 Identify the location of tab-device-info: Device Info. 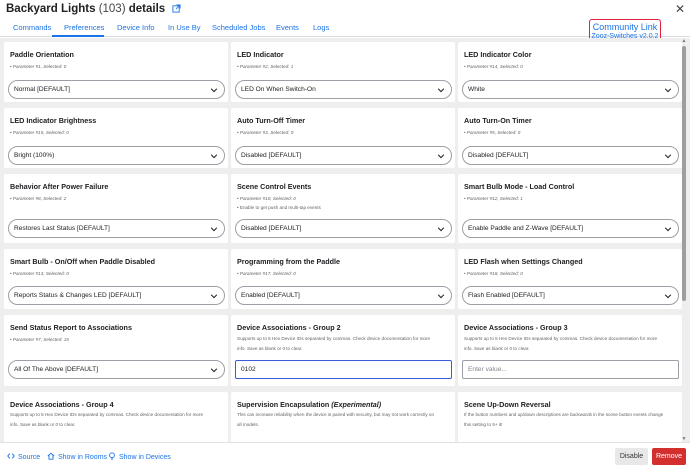
(136, 27).